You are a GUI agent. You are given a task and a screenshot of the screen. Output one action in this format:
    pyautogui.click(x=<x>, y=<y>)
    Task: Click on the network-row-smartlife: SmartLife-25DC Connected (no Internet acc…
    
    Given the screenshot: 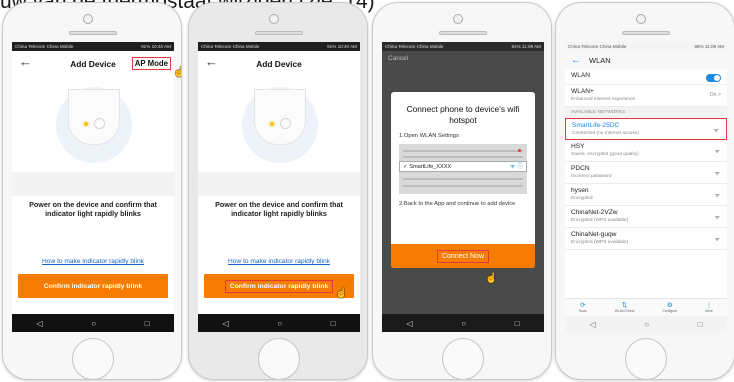 What is the action you would take?
    pyautogui.click(x=646, y=129)
    